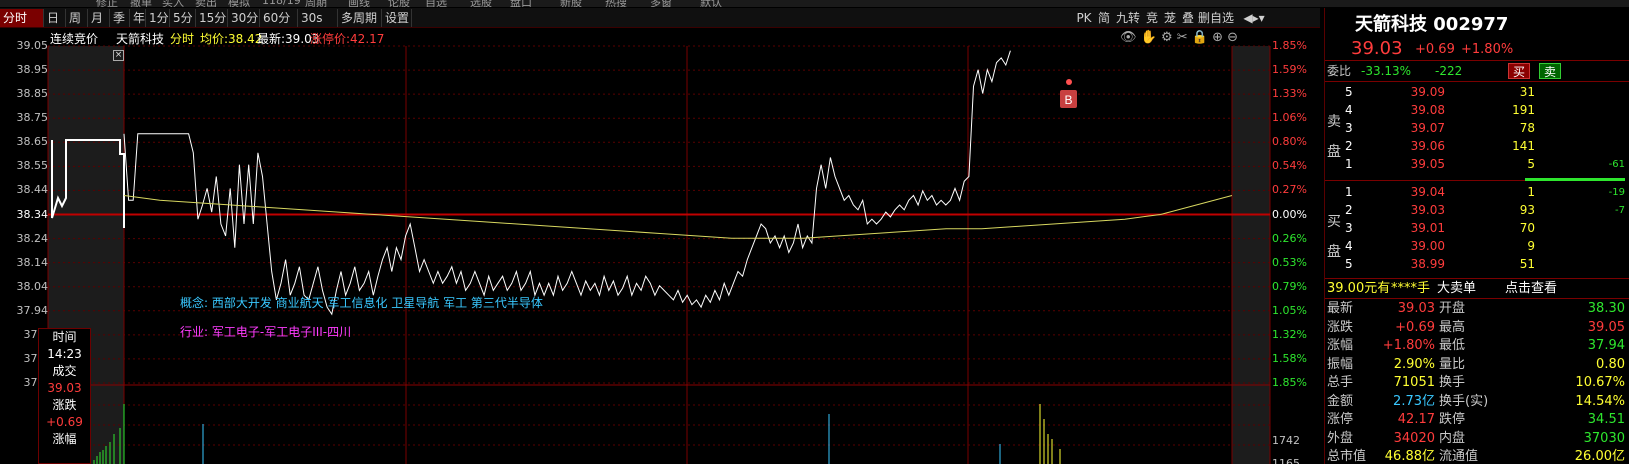  Describe the element at coordinates (1188, 18) in the screenshot. I see `toolbar-right-tab: 叠` at that location.